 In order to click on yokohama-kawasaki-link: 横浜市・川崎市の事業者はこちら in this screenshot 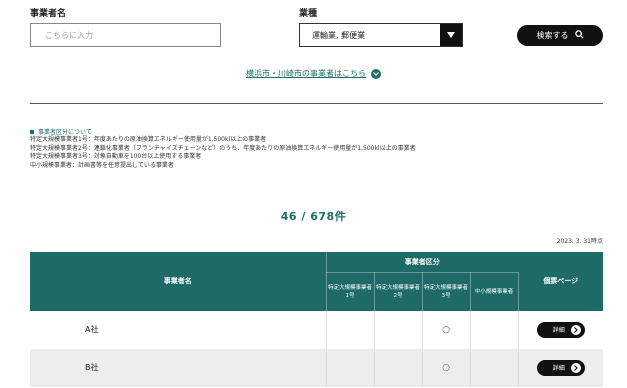, I will do `click(313, 73)`.